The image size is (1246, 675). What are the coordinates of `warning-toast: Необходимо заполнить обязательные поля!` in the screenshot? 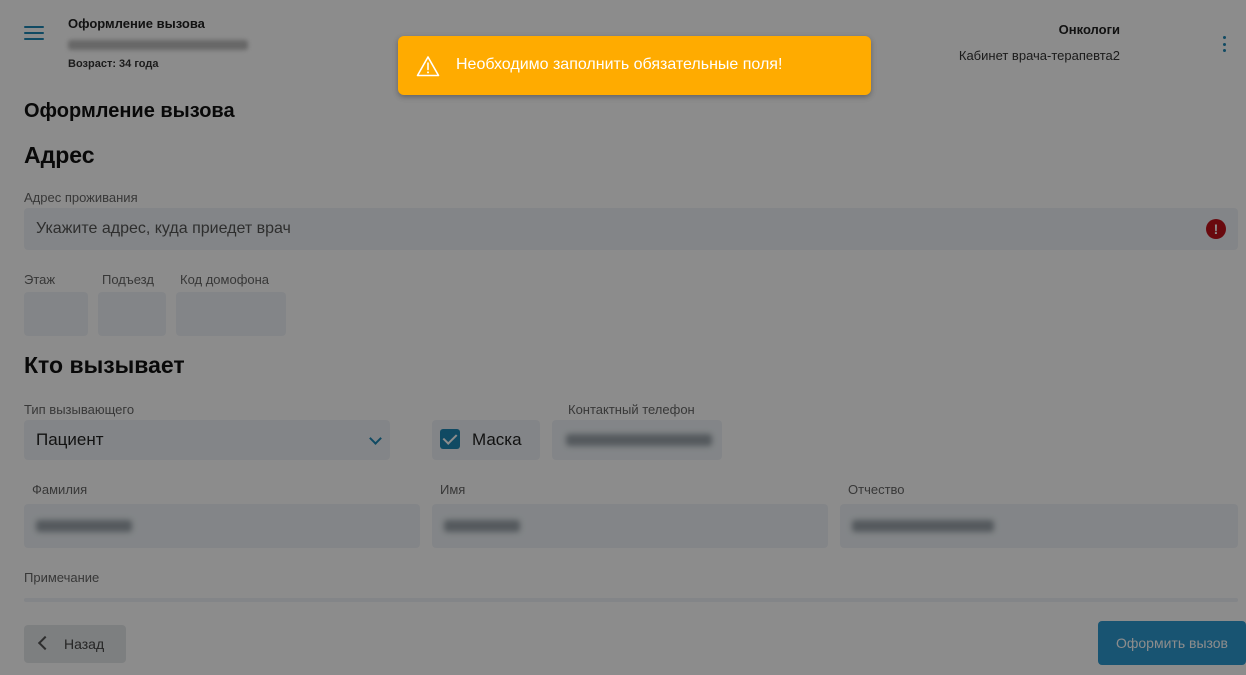 It's located at (634, 65).